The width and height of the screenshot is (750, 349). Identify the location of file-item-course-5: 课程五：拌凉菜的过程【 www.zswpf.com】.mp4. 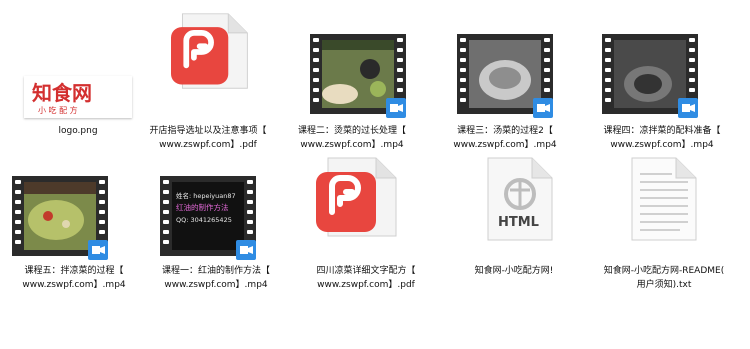
(74, 230).